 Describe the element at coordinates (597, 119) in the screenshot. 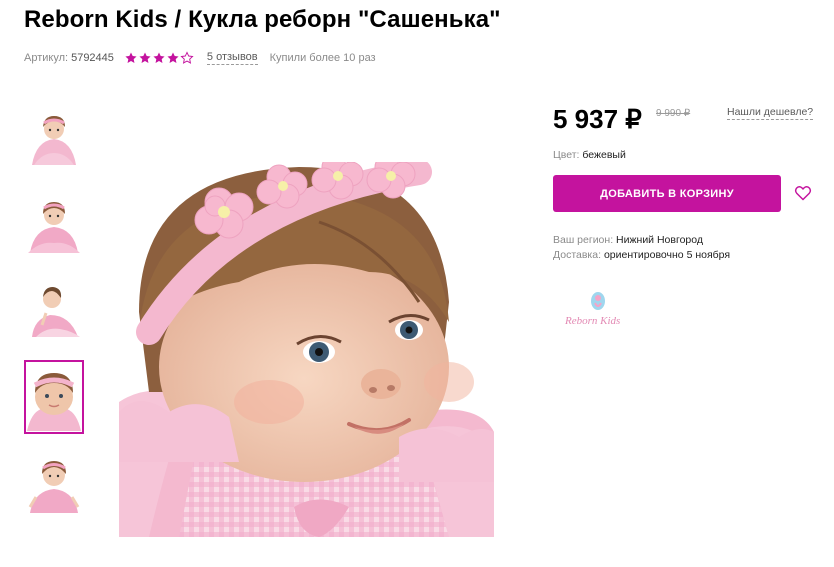

I see `current-price: 5 937 ₽` at that location.